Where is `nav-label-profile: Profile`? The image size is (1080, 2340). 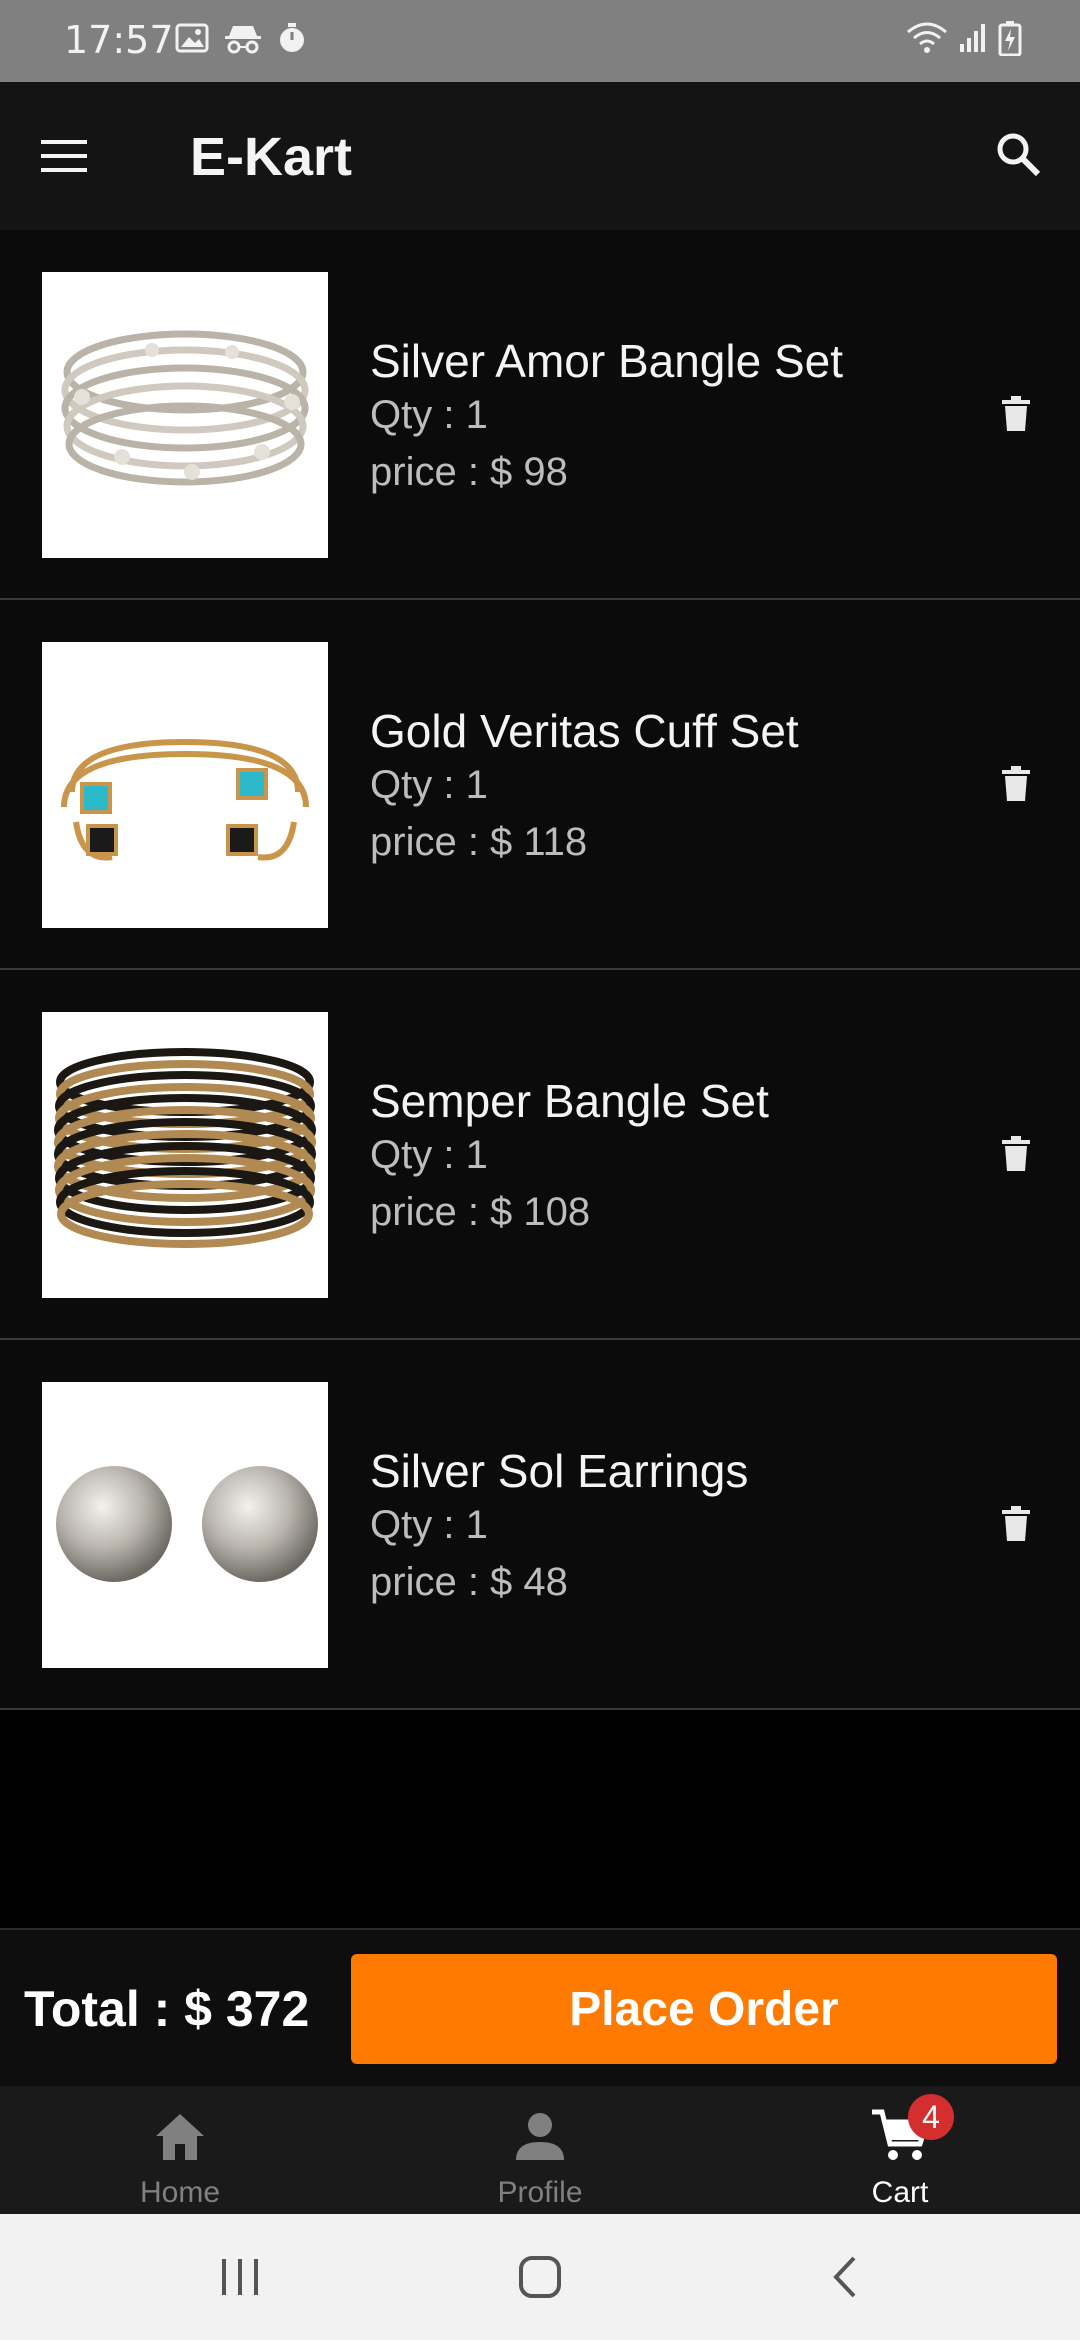 nav-label-profile: Profile is located at coordinates (540, 2192).